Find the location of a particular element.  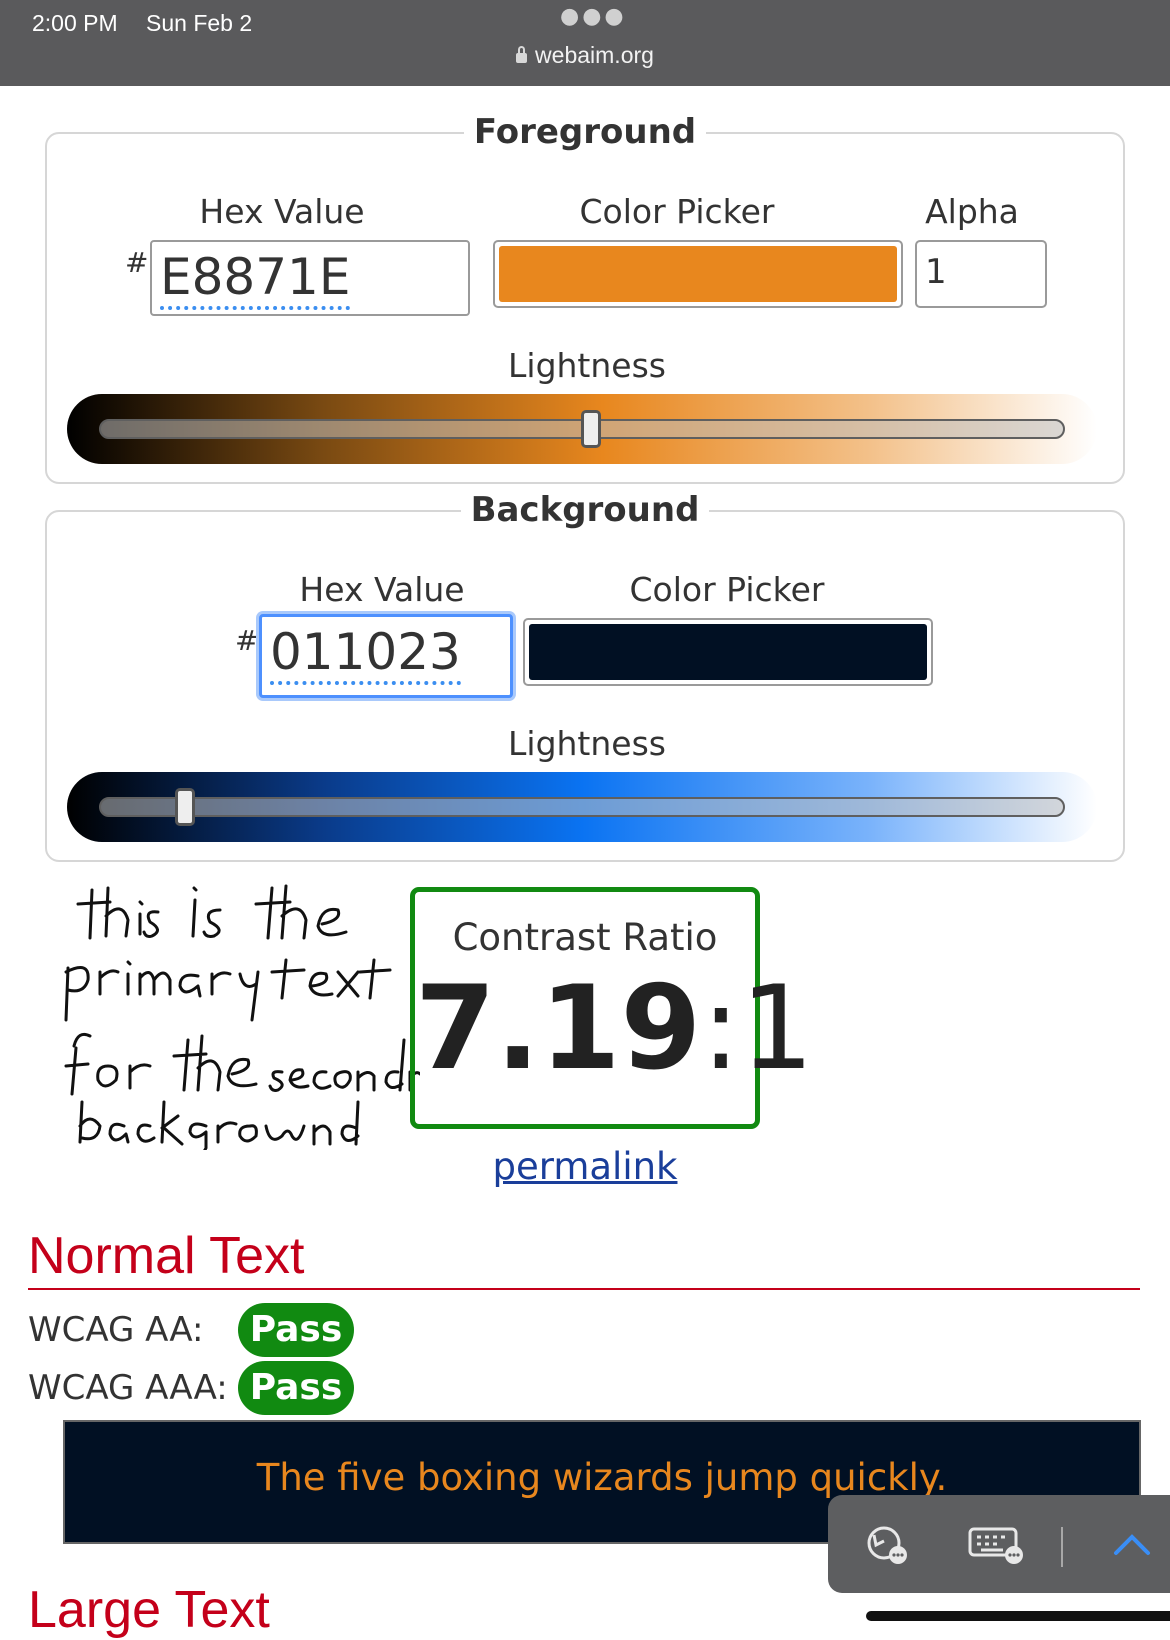

fg-hex-input: E8871E is located at coordinates (310, 278).